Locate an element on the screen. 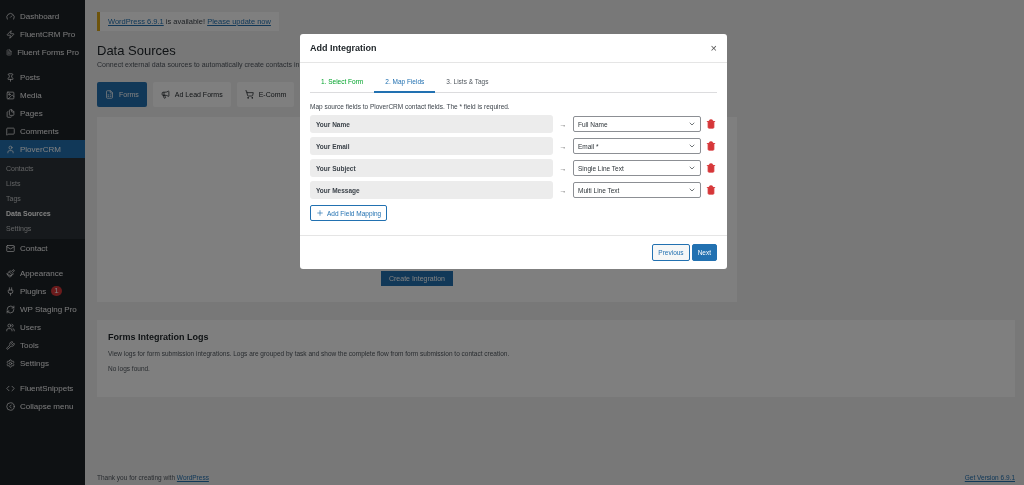  sidebar-item: FluentSnippets is located at coordinates (42, 388).